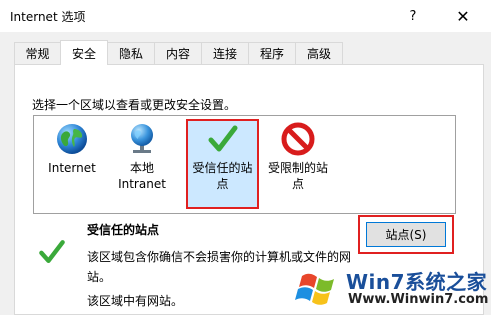 Image resolution: width=491 pixels, height=315 pixels. Describe the element at coordinates (48, 17) in the screenshot. I see `window-title: Internet 选项` at that location.